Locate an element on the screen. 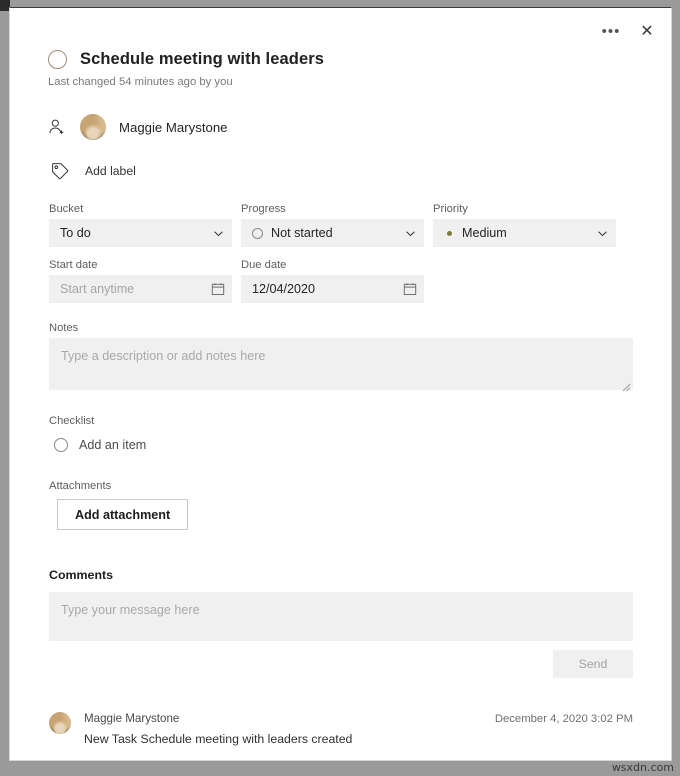 The width and height of the screenshot is (680, 776). priority-dot-icon is located at coordinates (449, 233).